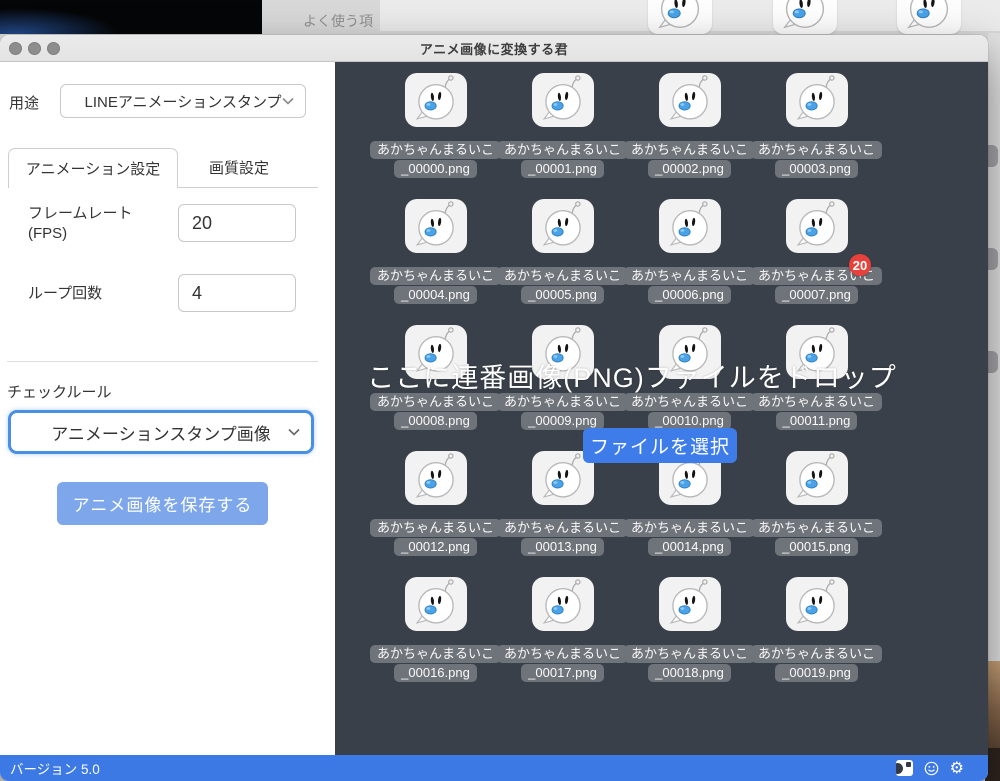 Image resolution: width=1000 pixels, height=781 pixels. What do you see at coordinates (690, 133) in the screenshot?
I see `file-item: あかちゃんまるいこ _00002.png` at bounding box center [690, 133].